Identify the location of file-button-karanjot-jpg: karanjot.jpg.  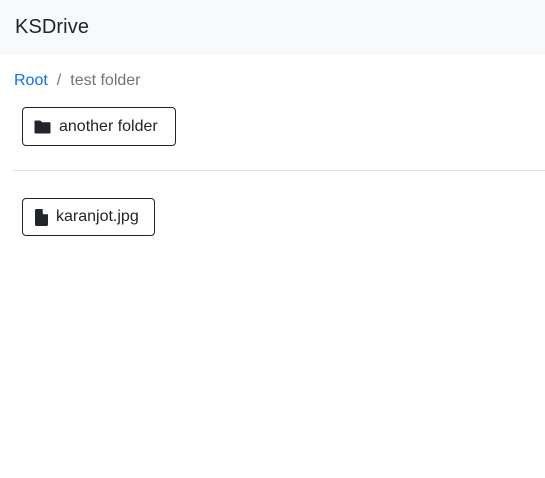
(88, 217).